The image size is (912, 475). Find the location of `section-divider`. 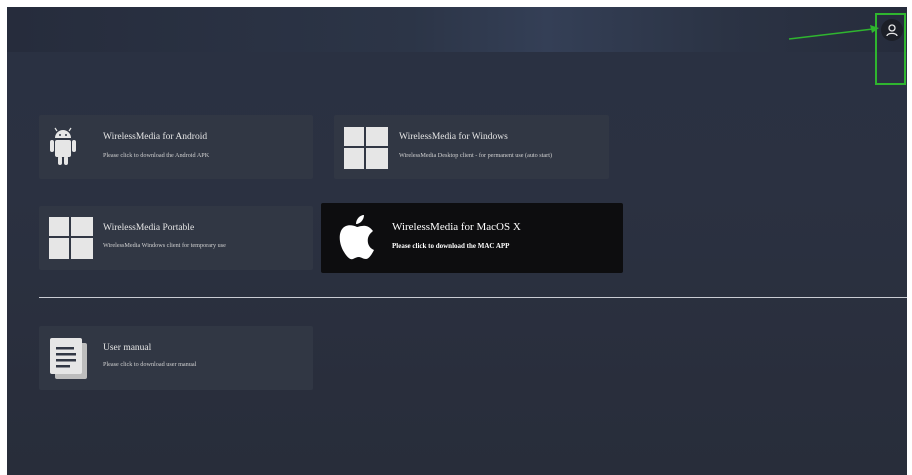

section-divider is located at coordinates (473, 297).